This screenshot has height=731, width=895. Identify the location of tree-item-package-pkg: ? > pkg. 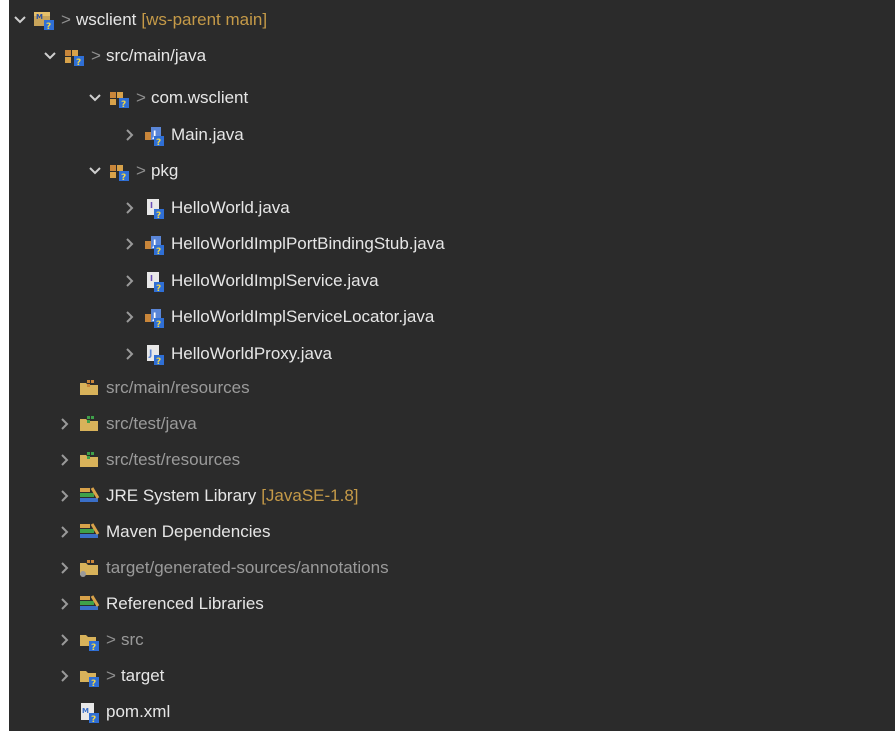
(132, 171).